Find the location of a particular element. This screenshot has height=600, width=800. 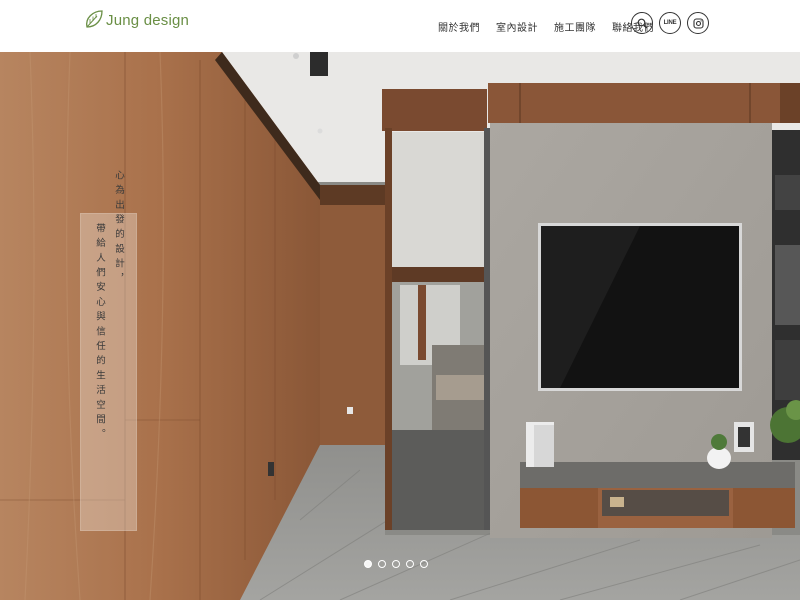

nav-item-interior-design: 室內設計 is located at coordinates (517, 26).